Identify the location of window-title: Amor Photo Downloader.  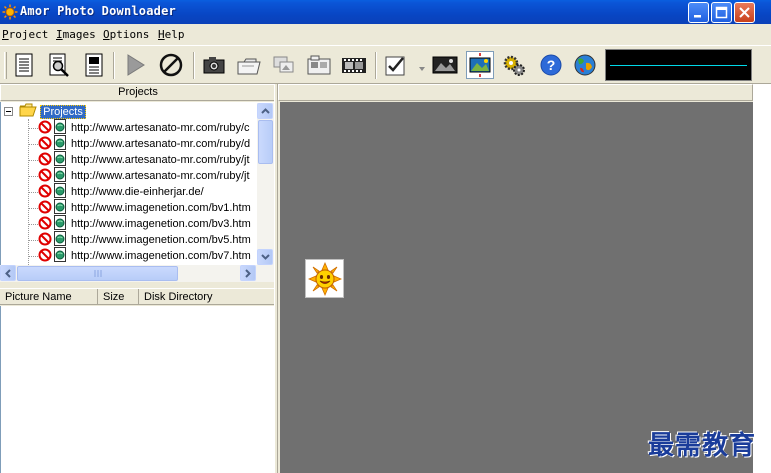
(98, 11).